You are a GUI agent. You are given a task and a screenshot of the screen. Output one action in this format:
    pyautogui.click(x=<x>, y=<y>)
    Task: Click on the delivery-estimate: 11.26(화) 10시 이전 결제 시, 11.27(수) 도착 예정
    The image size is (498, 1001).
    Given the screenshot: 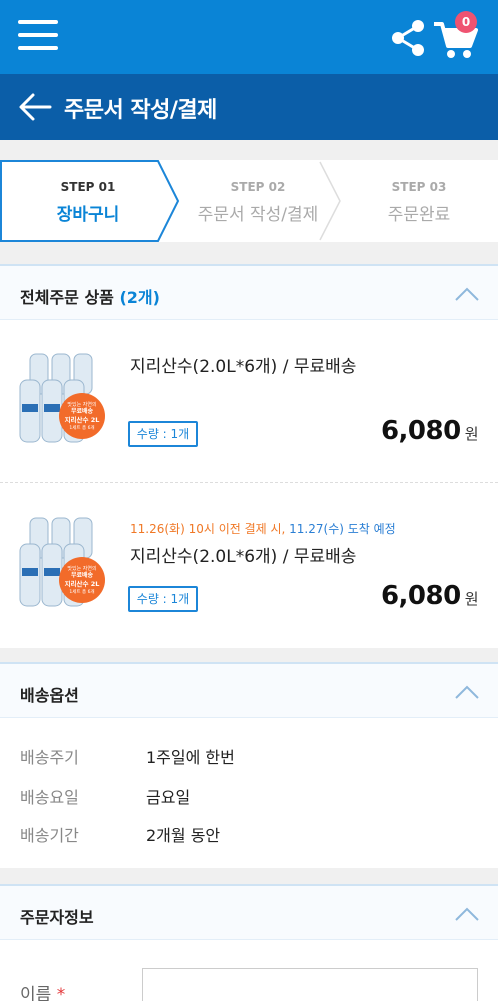 What is the action you would take?
    pyautogui.click(x=263, y=528)
    